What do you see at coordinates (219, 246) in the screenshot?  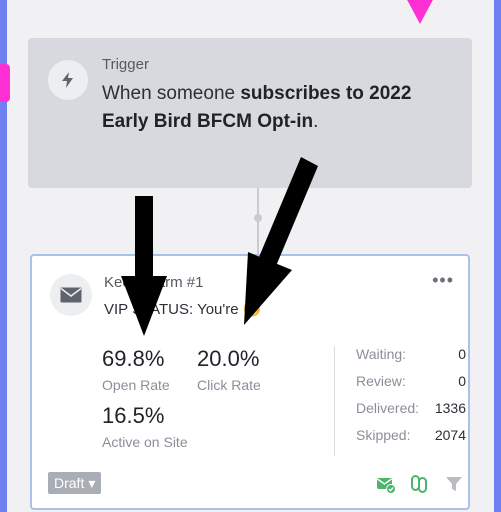 I see `annotation-arrows` at bounding box center [219, 246].